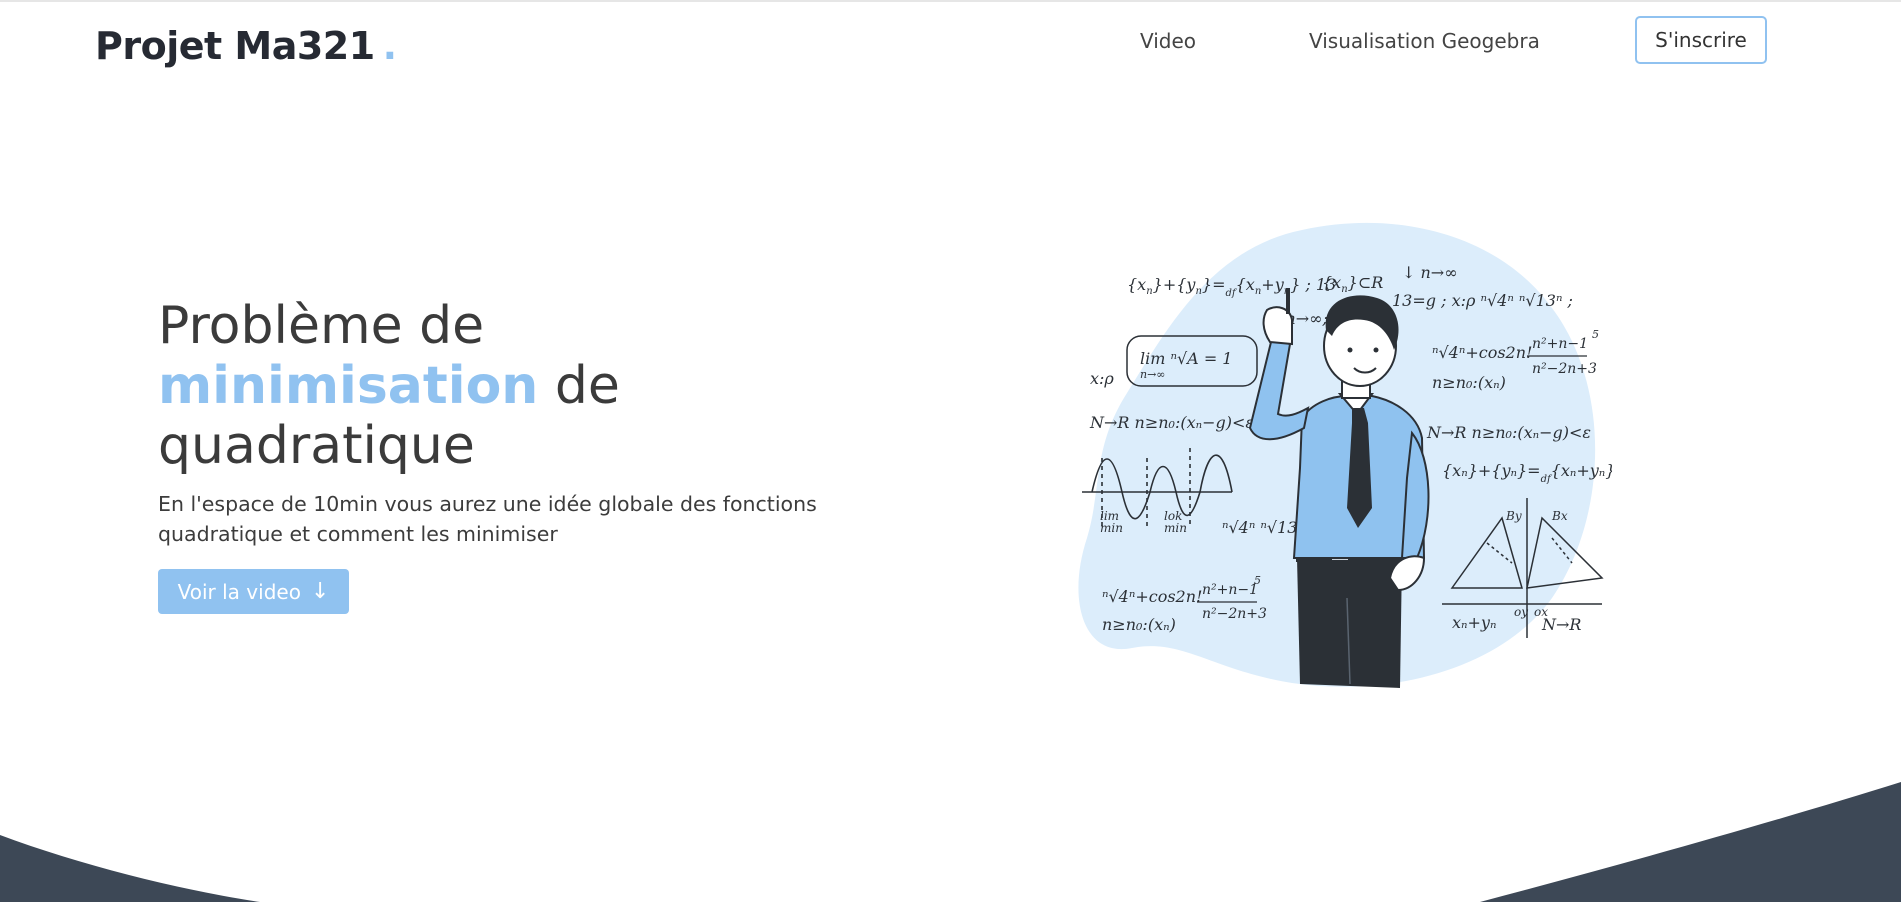 This screenshot has width=1901, height=902. I want to click on svg-text: ⁿ√4ⁿ ⁿ√13ⁿ, so click(1263, 527).